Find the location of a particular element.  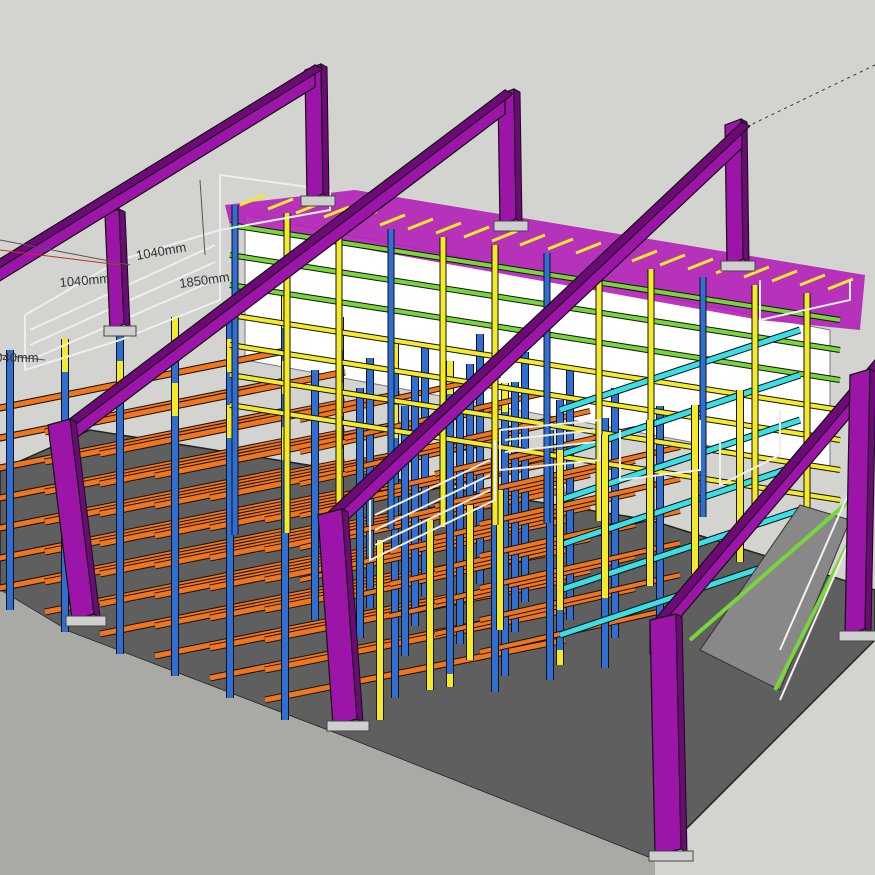

guide-line is located at coordinates (807, 97).